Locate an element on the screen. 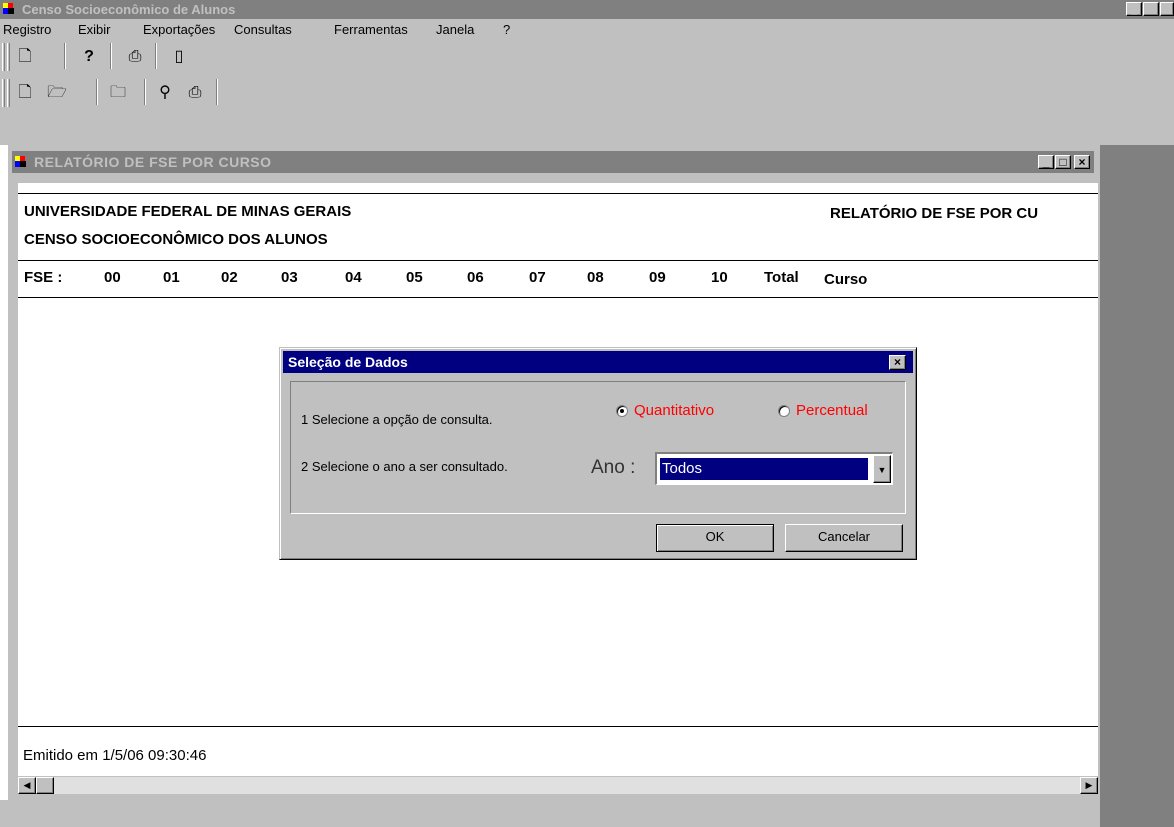 The width and height of the screenshot is (1174, 827). column-header: 02 is located at coordinates (229, 277).